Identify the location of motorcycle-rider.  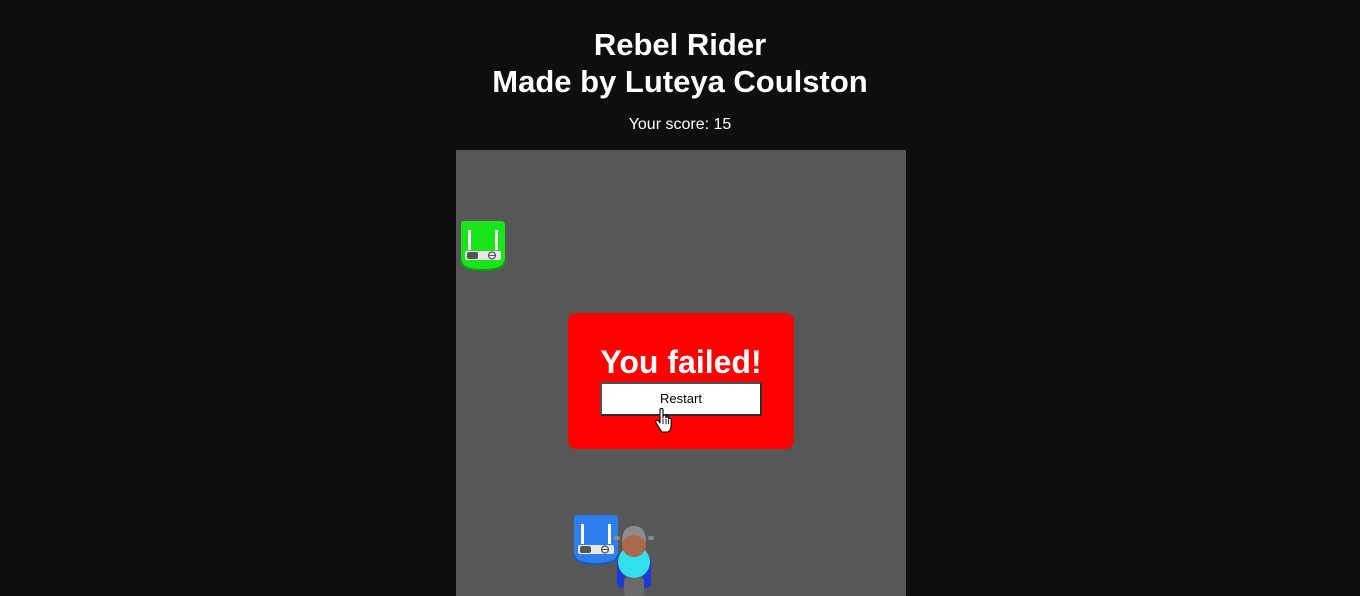
(634, 561).